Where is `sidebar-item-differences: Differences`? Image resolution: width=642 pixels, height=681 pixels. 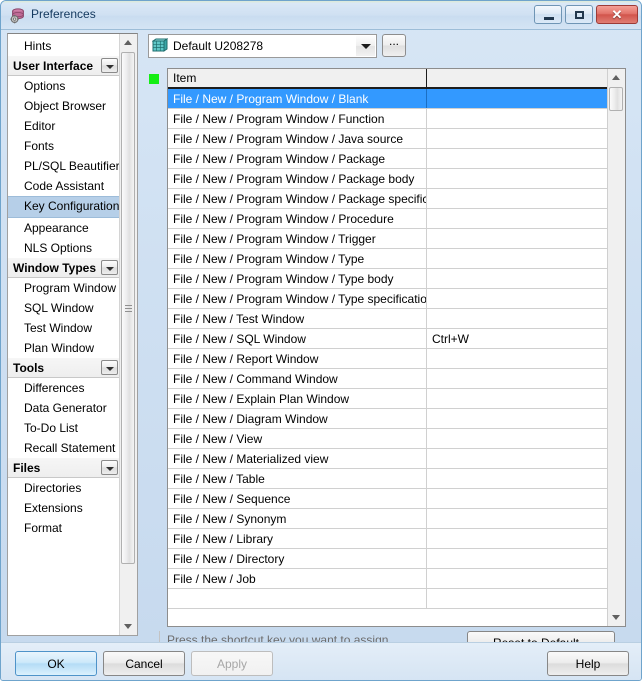 sidebar-item-differences: Differences is located at coordinates (64, 388).